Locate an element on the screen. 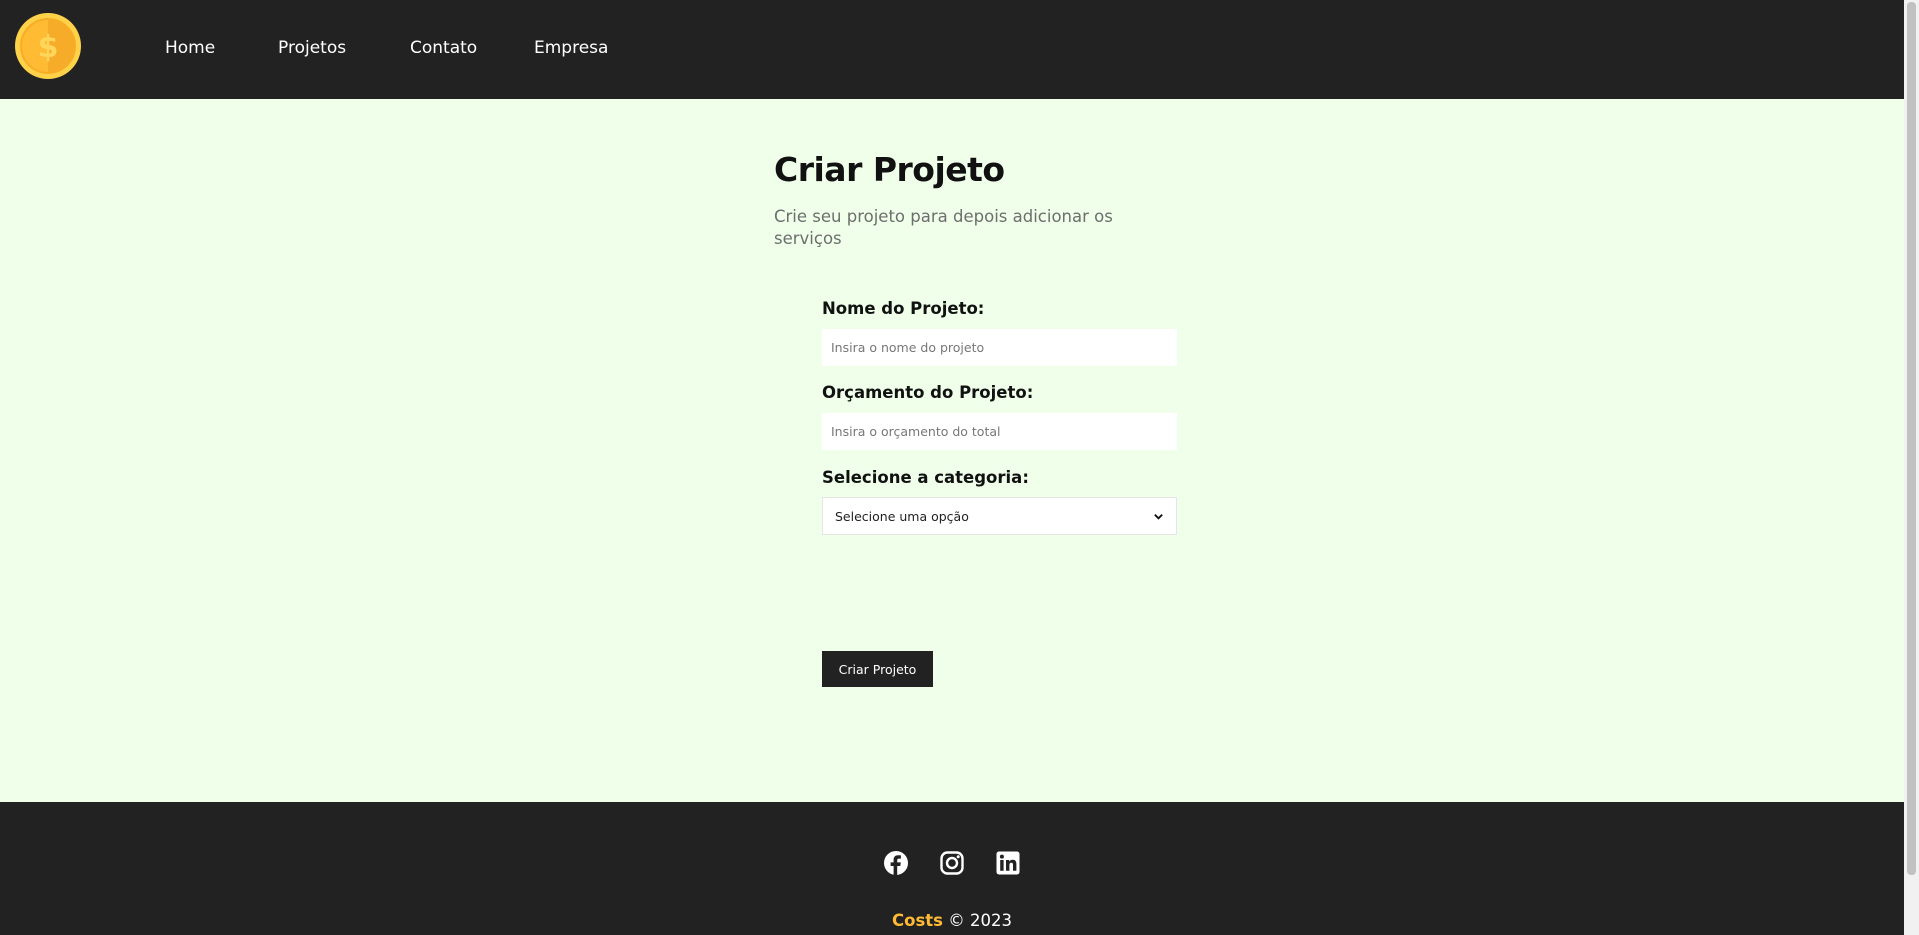 The height and width of the screenshot is (935, 1919). page-title: Criar Projeto is located at coordinates (889, 169).